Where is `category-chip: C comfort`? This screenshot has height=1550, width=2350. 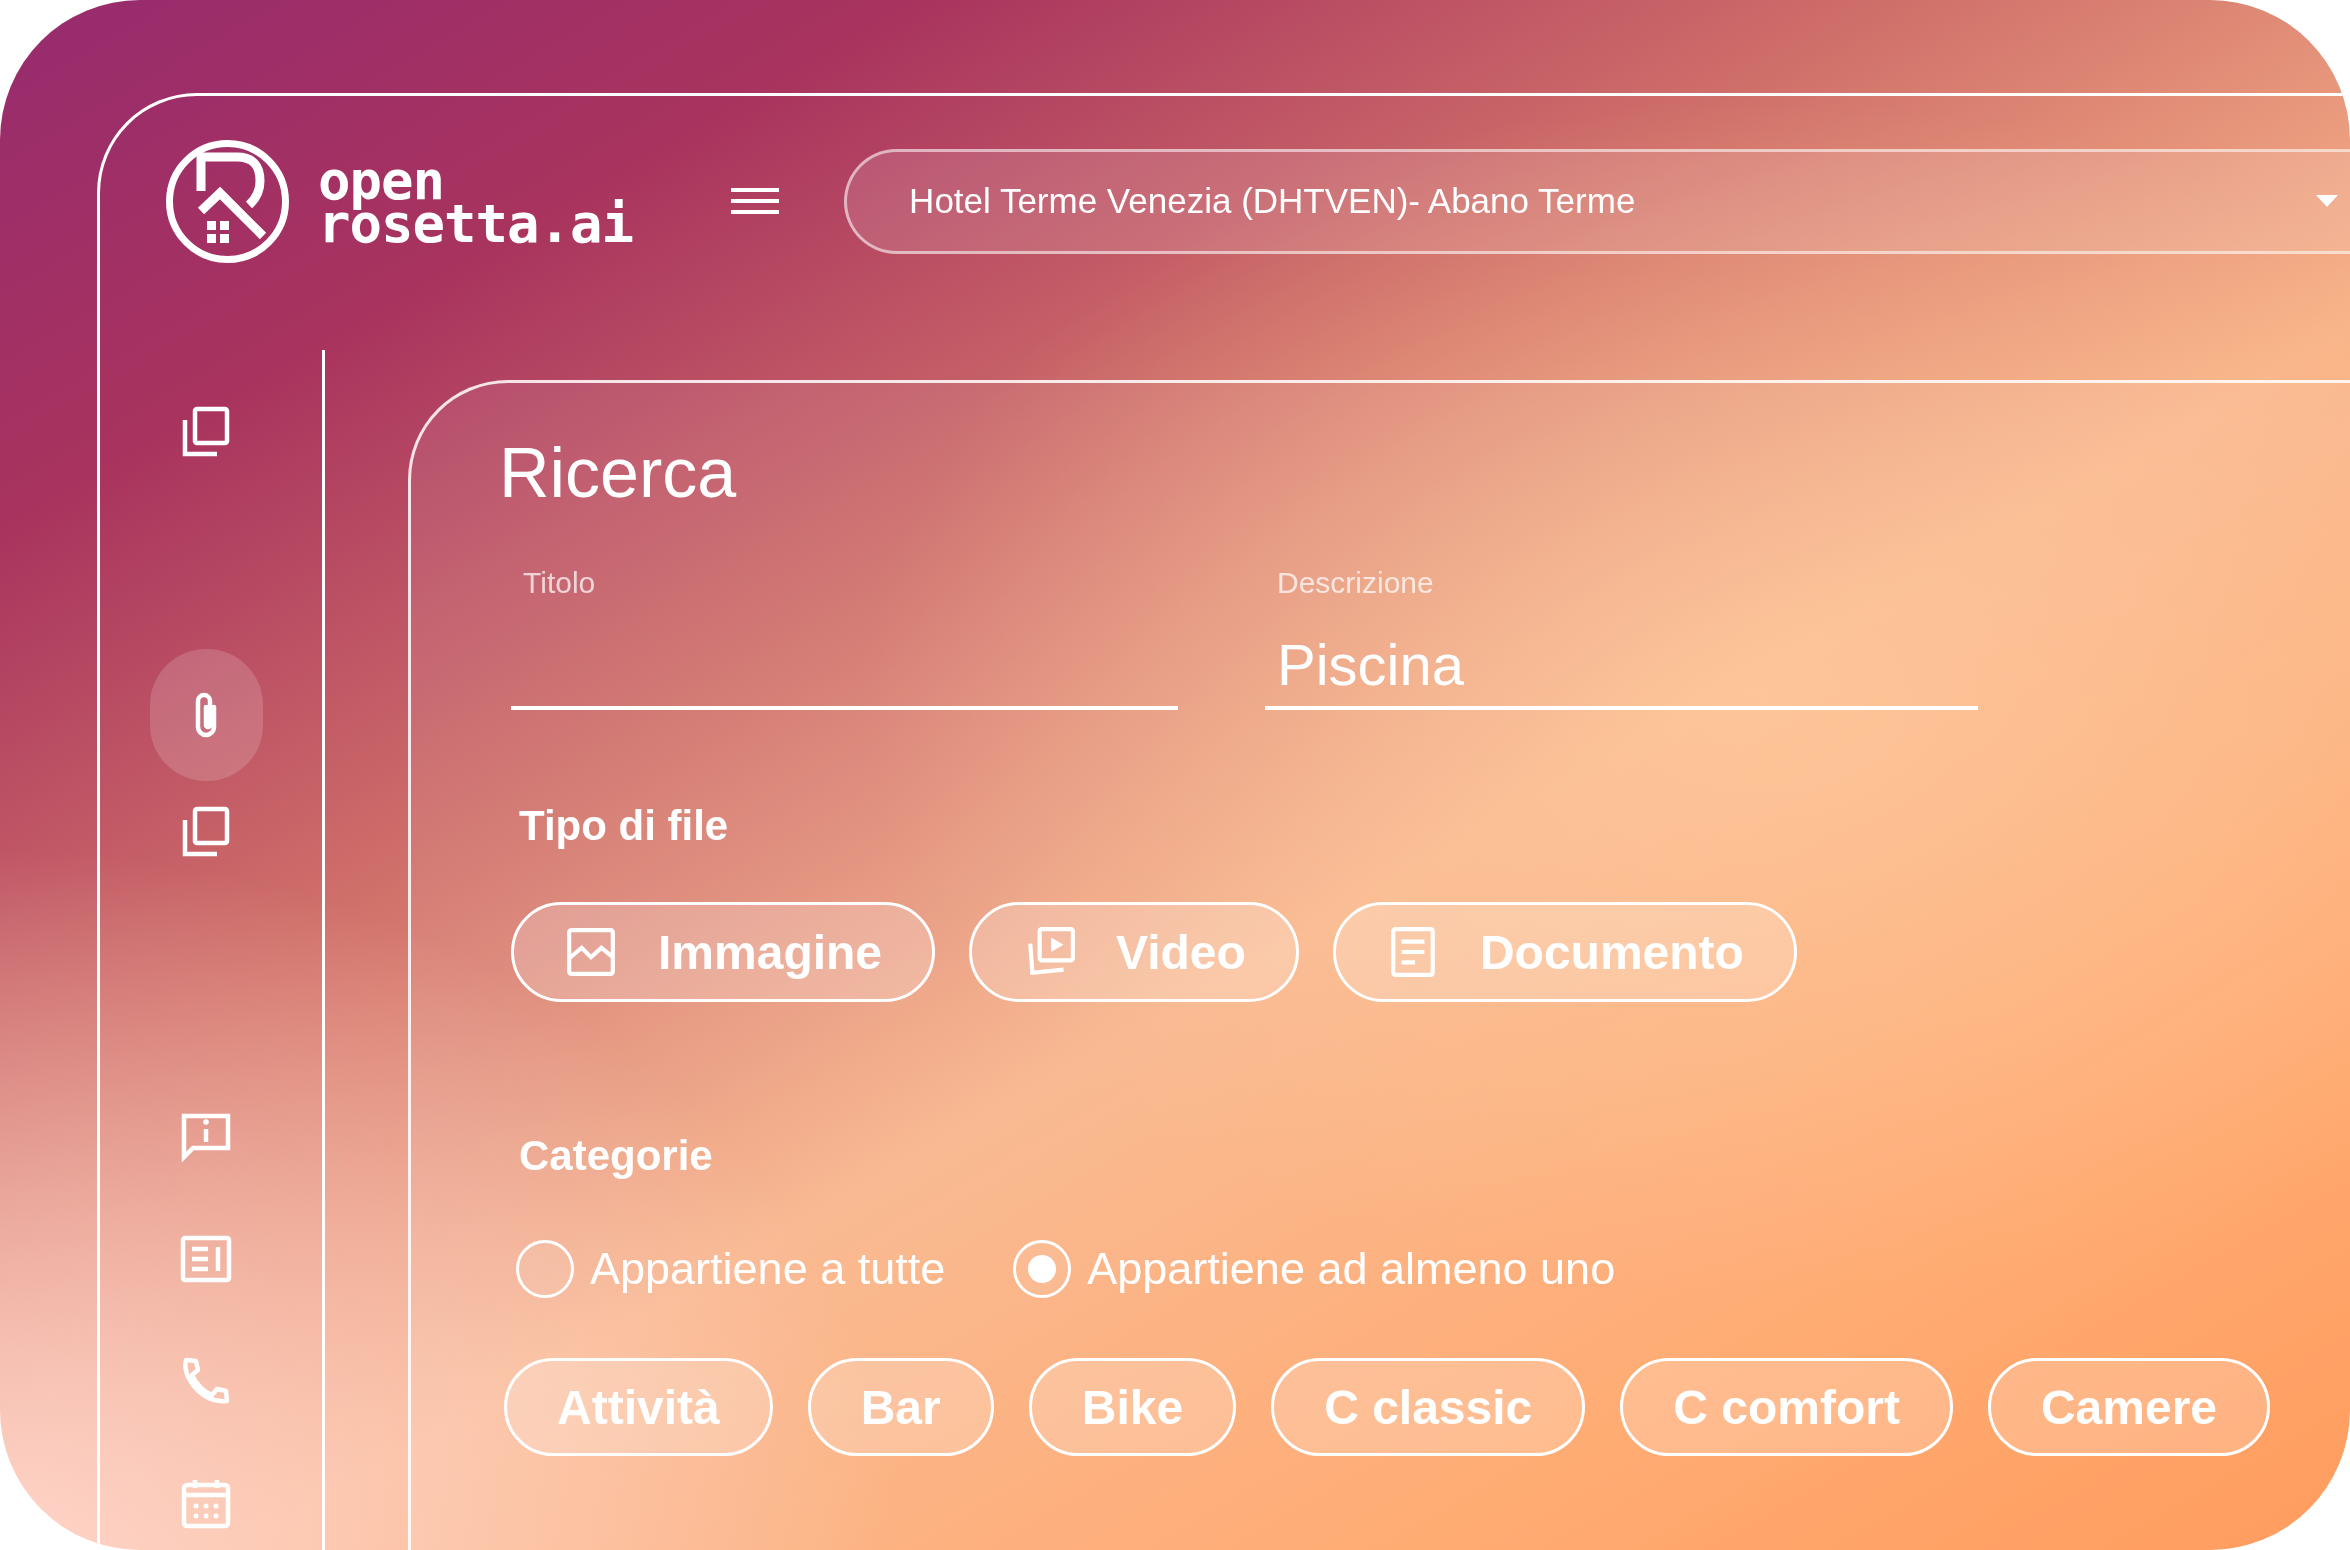 category-chip: C comfort is located at coordinates (1786, 1407).